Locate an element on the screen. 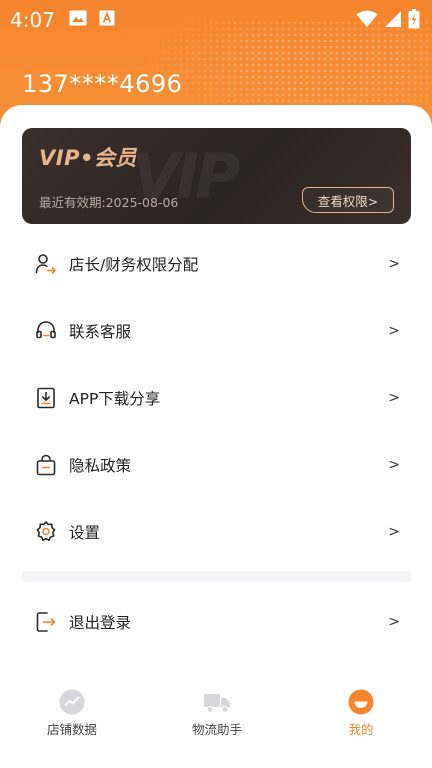 The image size is (432, 768). menu-item-permission-assign: 店长/财务权限分配 > is located at coordinates (216, 263).